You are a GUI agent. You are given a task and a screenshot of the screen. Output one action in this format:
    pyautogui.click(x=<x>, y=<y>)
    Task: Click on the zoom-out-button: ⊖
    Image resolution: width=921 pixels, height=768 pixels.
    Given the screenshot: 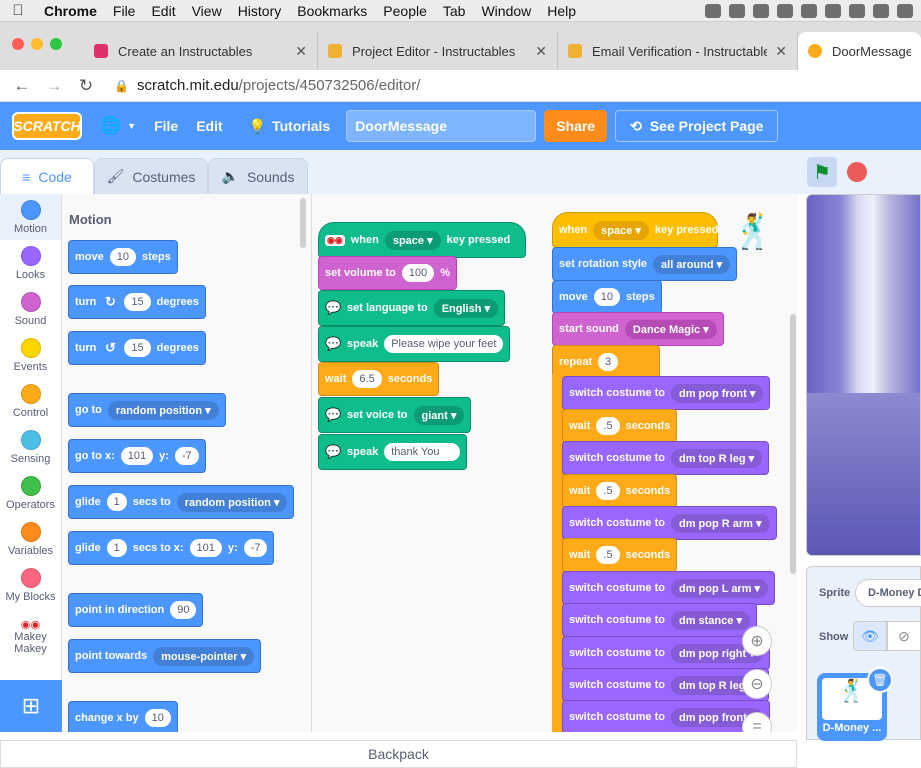 What is the action you would take?
    pyautogui.click(x=757, y=684)
    